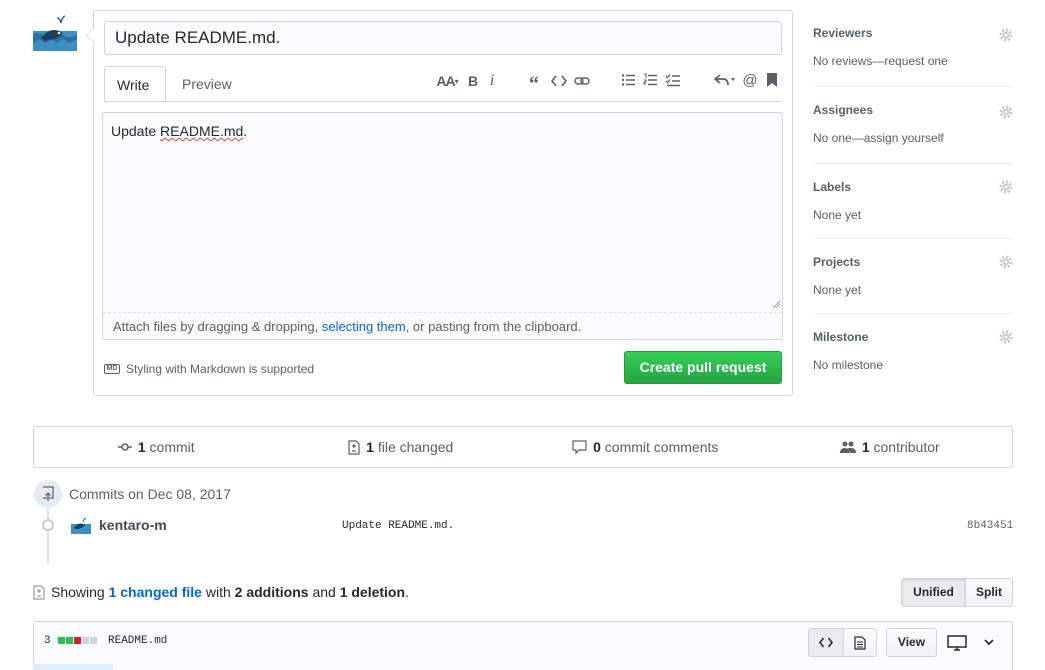 The image size is (1045, 670). What do you see at coordinates (911, 642) in the screenshot?
I see `view-file-button: View` at bounding box center [911, 642].